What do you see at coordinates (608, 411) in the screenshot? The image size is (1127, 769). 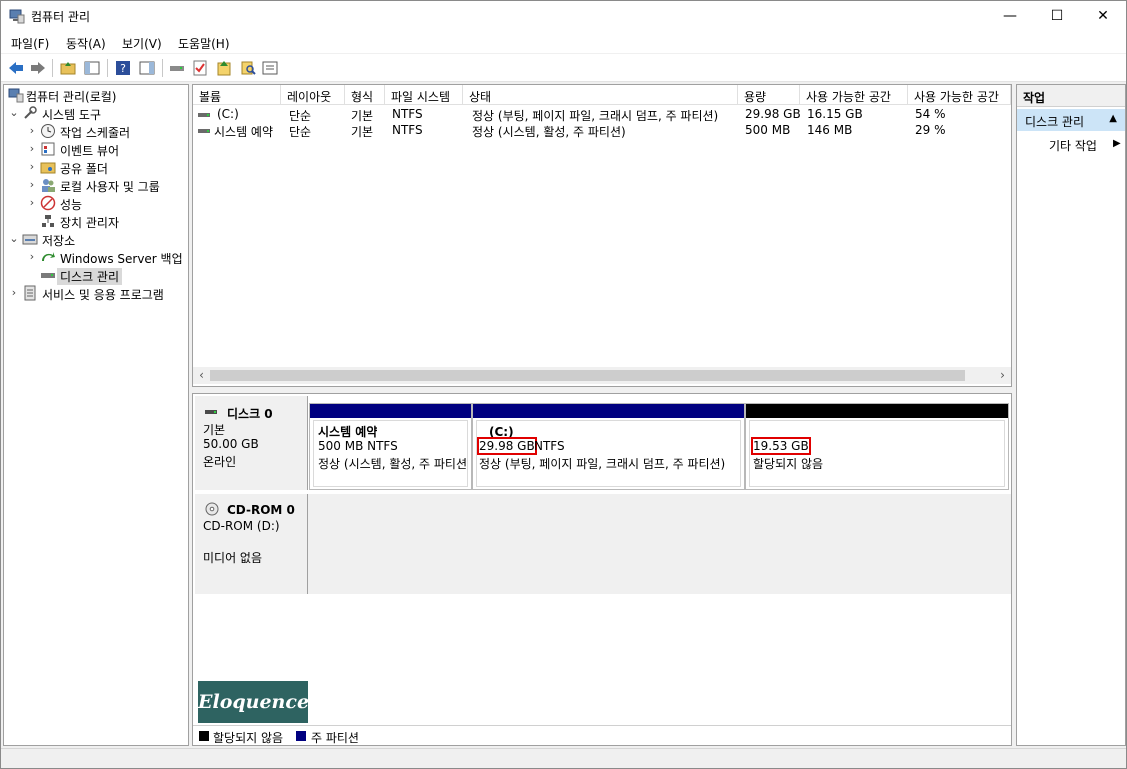 I see `primary-partition-bar` at bounding box center [608, 411].